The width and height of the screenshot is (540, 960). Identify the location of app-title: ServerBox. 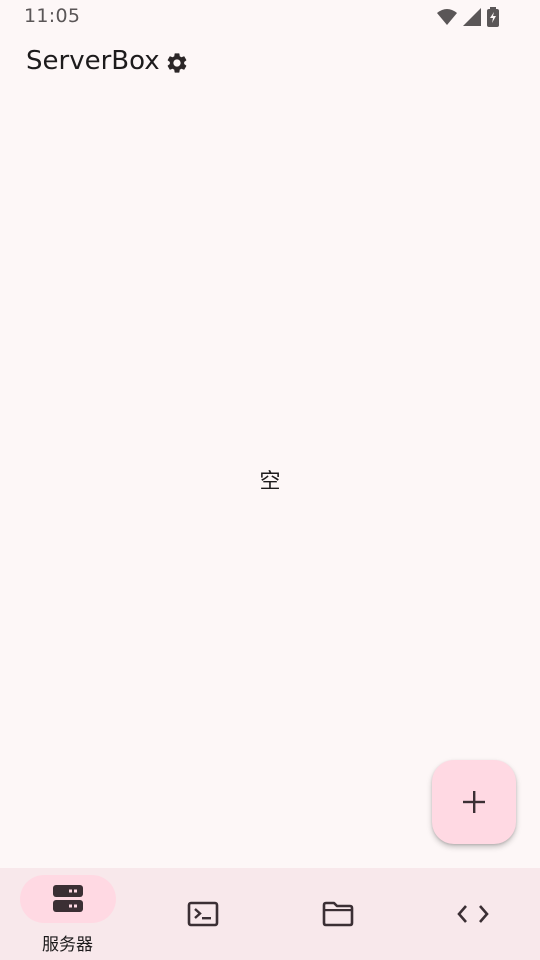
(93, 61).